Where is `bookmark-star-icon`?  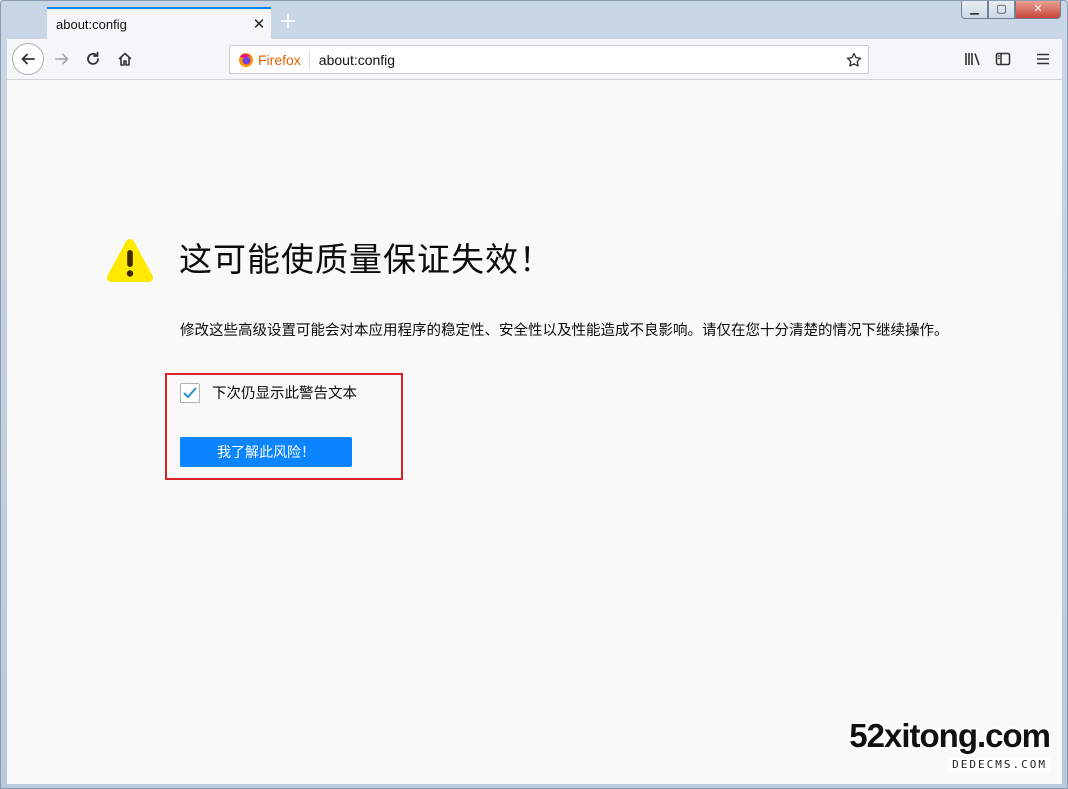 bookmark-star-icon is located at coordinates (854, 60).